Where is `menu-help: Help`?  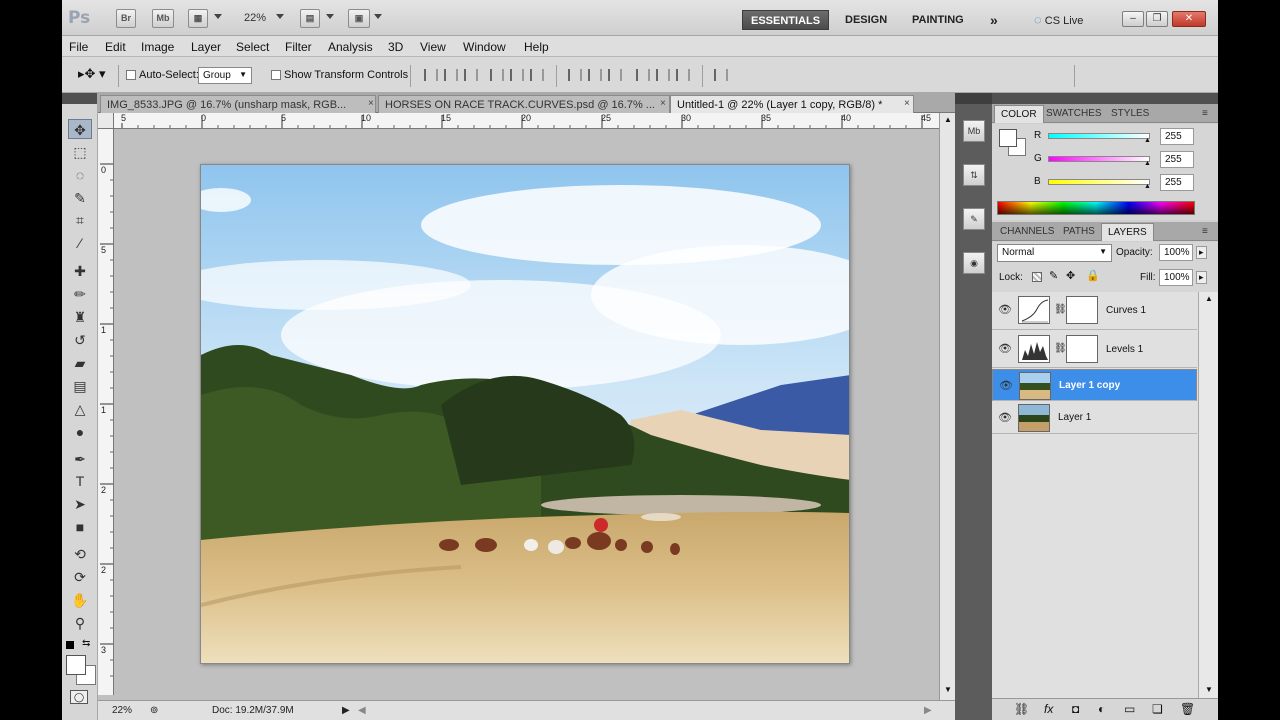 menu-help: Help is located at coordinates (536, 47).